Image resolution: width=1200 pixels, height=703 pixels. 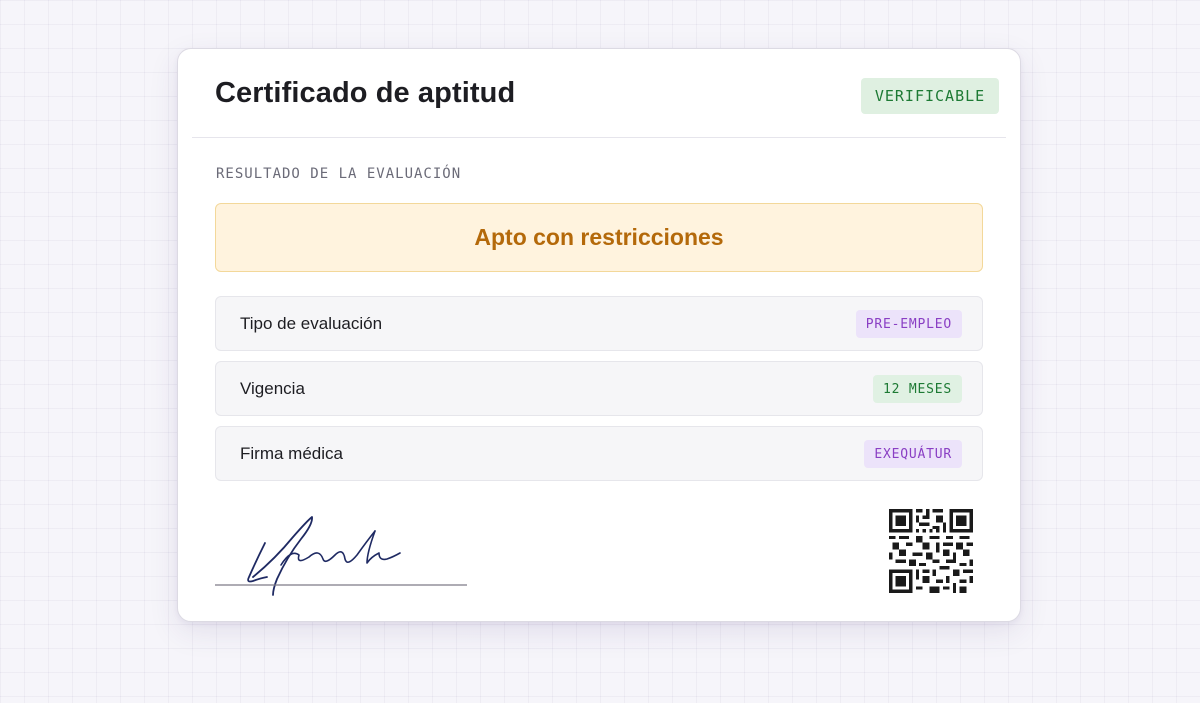 What do you see at coordinates (599, 237) in the screenshot?
I see `result-banner: Apto con restricciones` at bounding box center [599, 237].